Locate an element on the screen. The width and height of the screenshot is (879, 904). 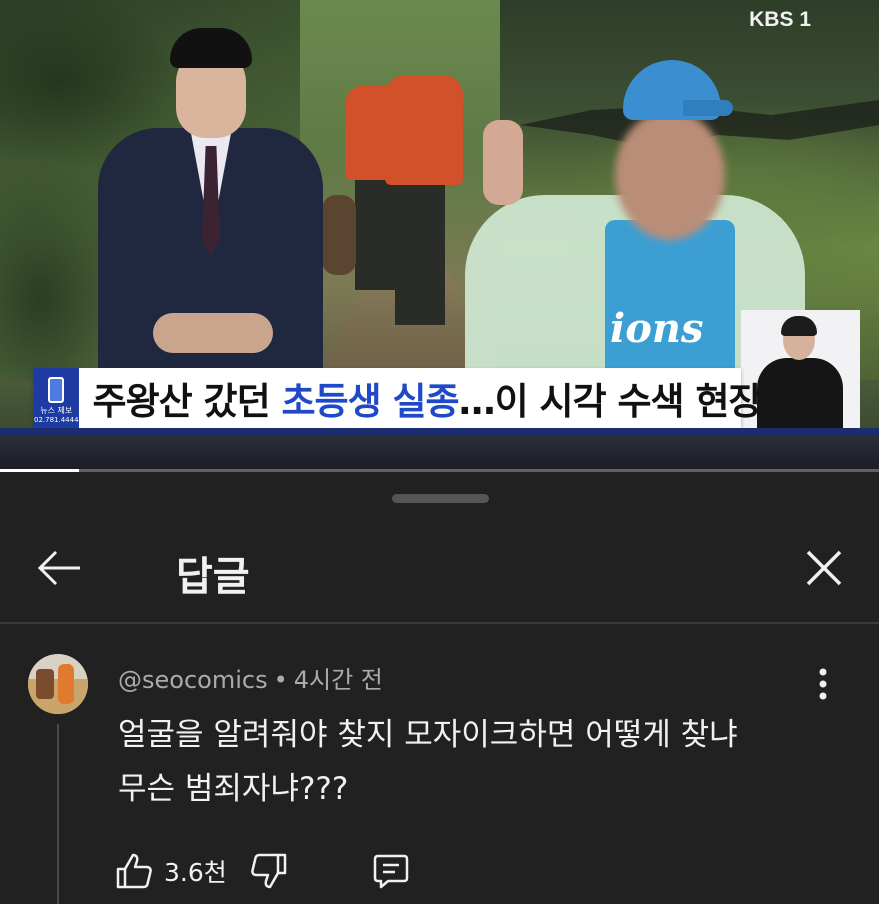
close-icon is located at coordinates (824, 568).